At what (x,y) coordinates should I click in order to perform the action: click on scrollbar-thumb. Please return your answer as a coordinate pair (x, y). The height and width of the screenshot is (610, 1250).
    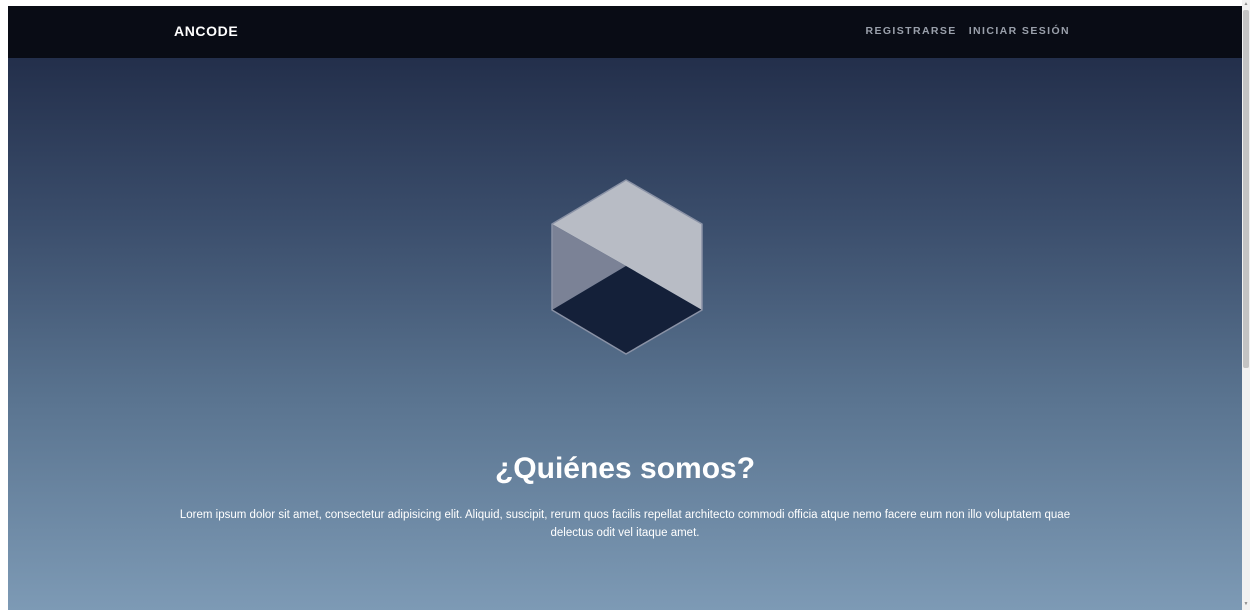
    Looking at the image, I should click on (1246, 189).